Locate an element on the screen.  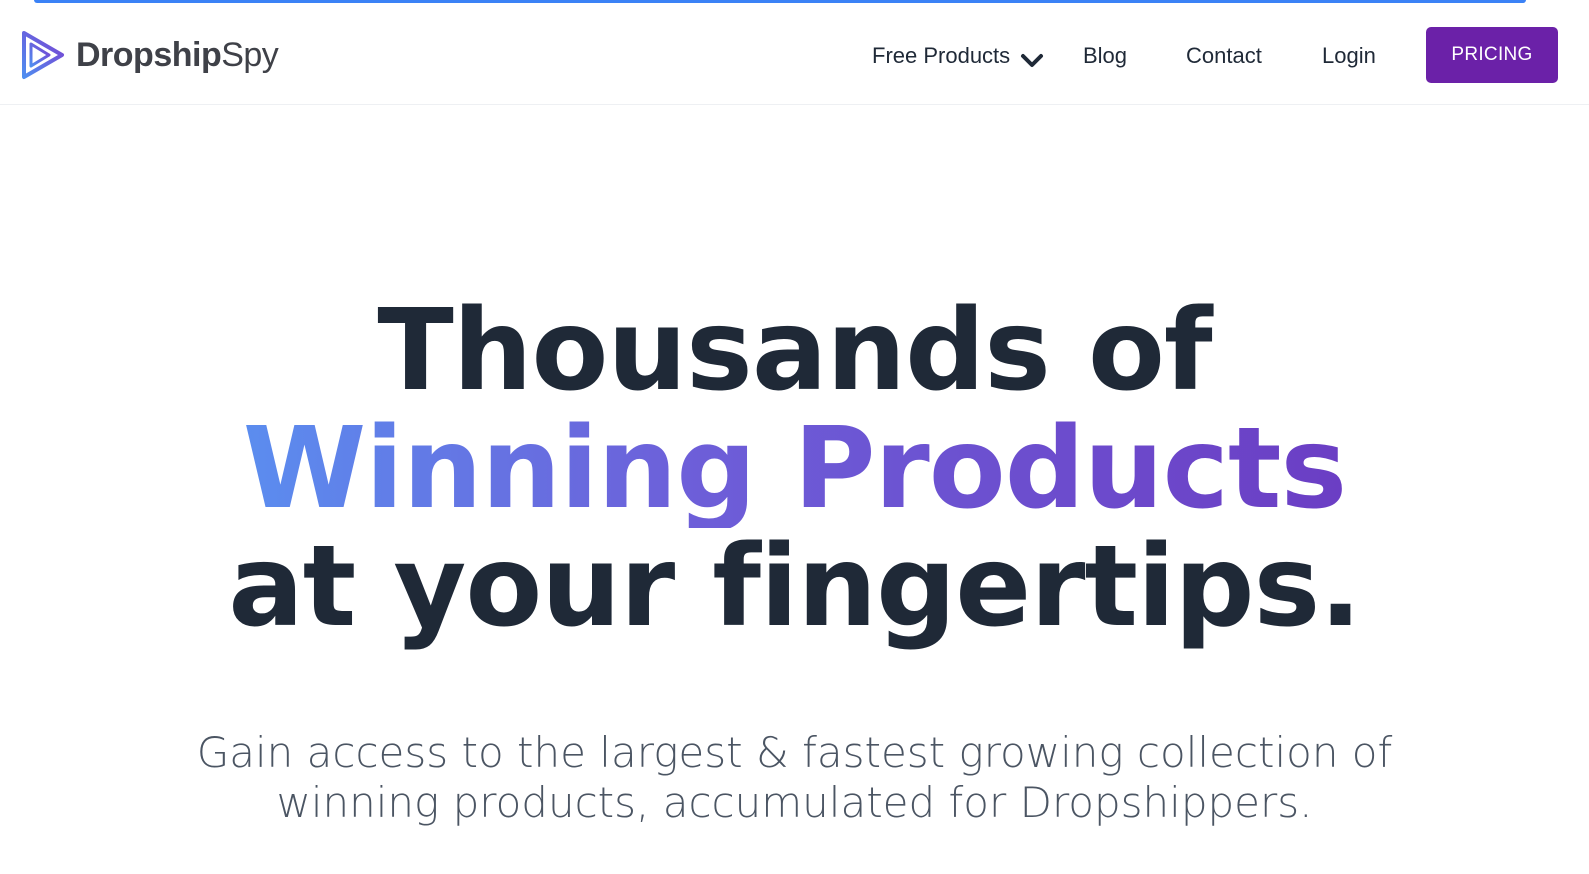
nav-login: Login is located at coordinates (1349, 56).